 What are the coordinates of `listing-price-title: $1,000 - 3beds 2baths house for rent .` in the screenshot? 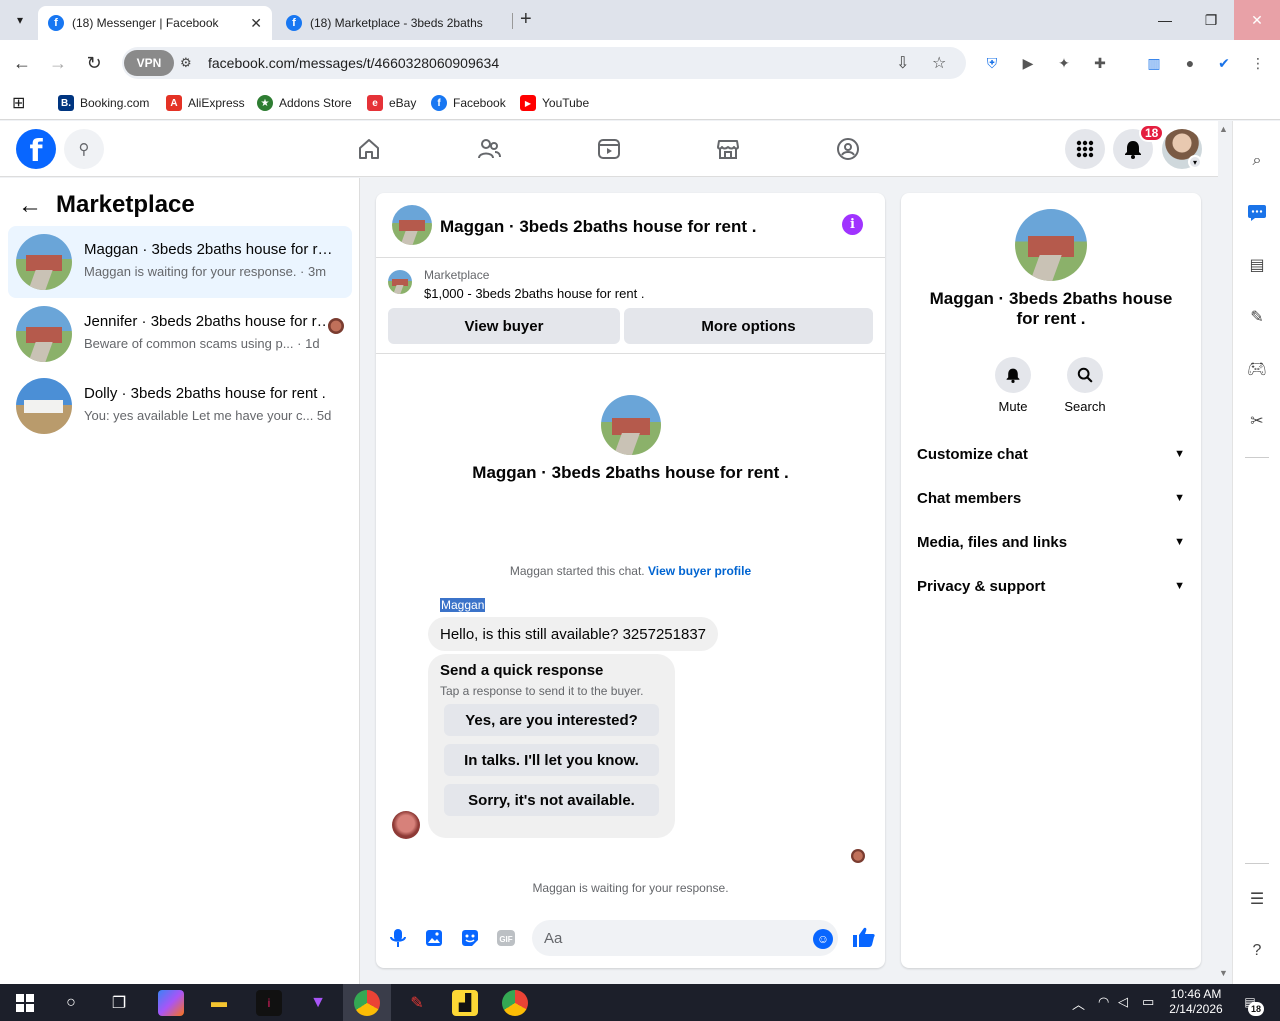 It's located at (534, 293).